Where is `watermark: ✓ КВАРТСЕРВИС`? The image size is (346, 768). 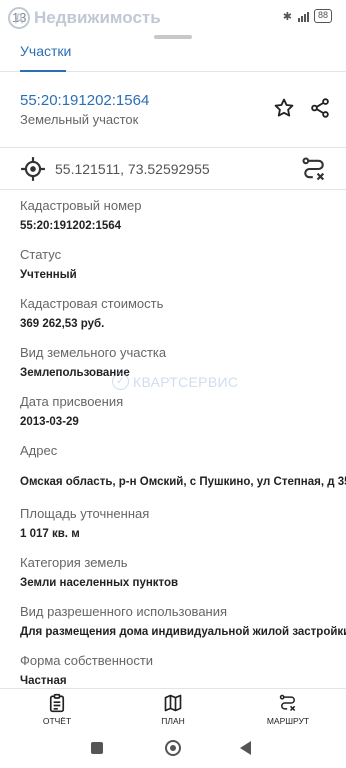 watermark: ✓ КВАРТСЕРВИС is located at coordinates (175, 381).